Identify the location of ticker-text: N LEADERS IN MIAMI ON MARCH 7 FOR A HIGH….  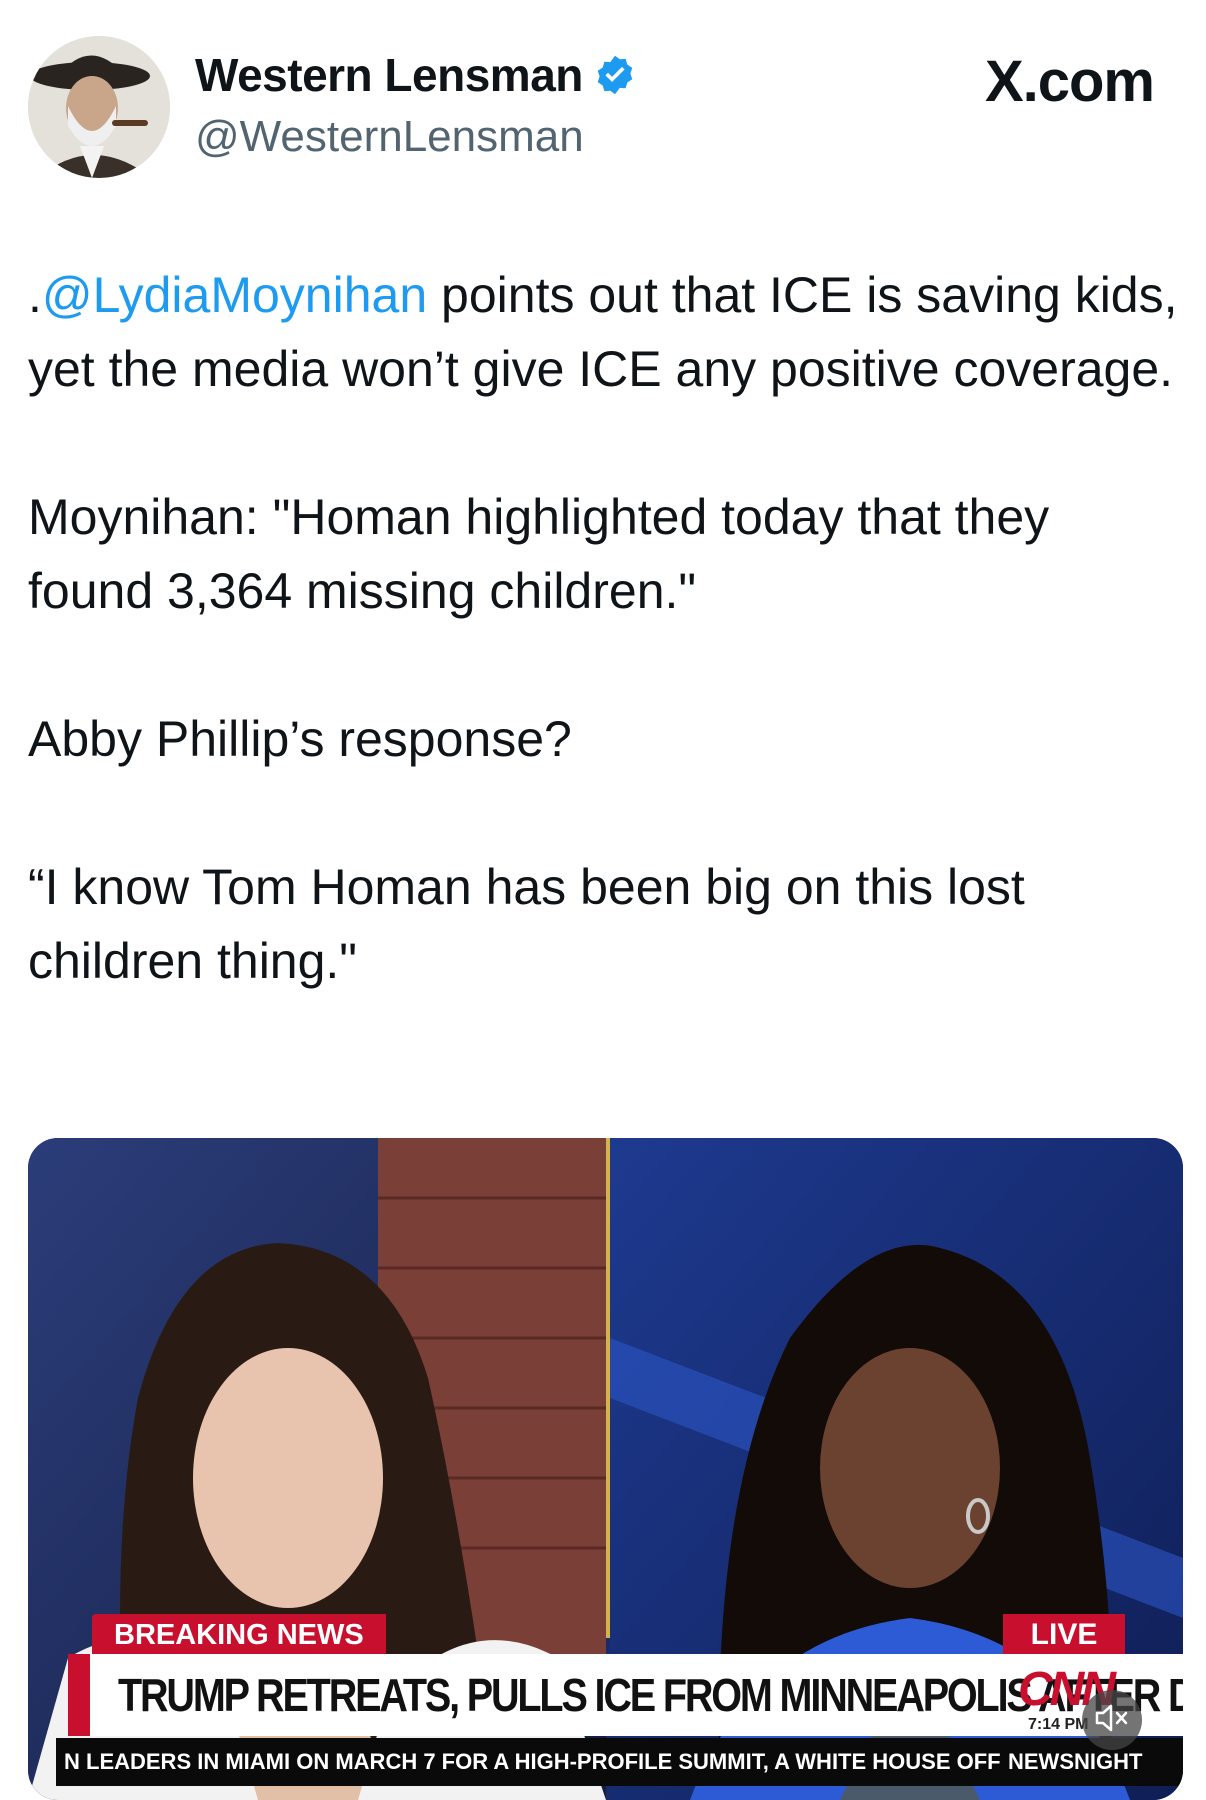
(532, 1761).